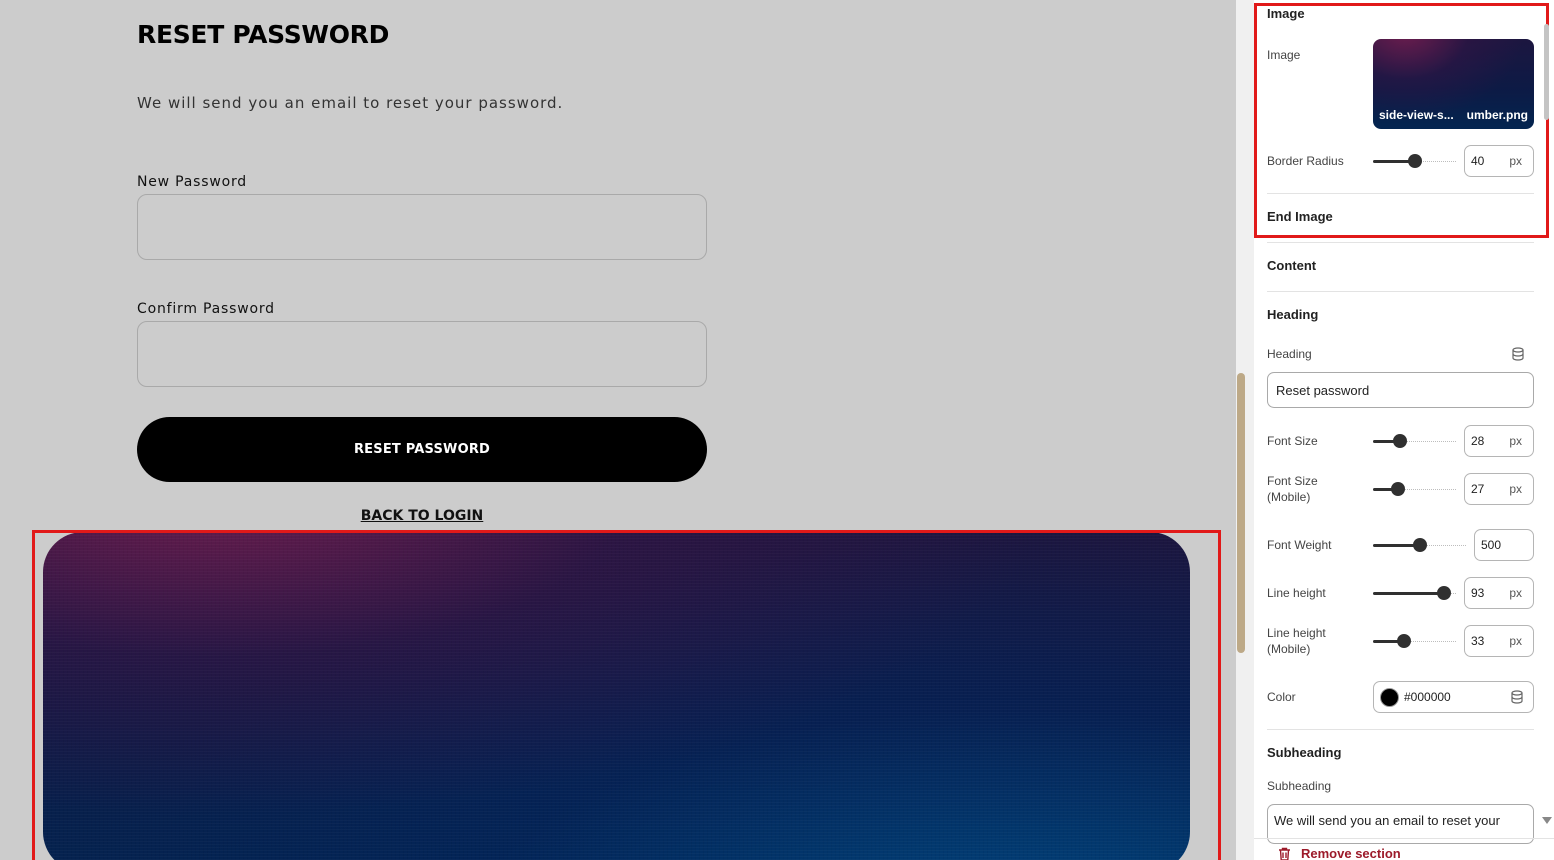 Image resolution: width=1554 pixels, height=860 pixels. I want to click on color-swatch, so click(1389, 697).